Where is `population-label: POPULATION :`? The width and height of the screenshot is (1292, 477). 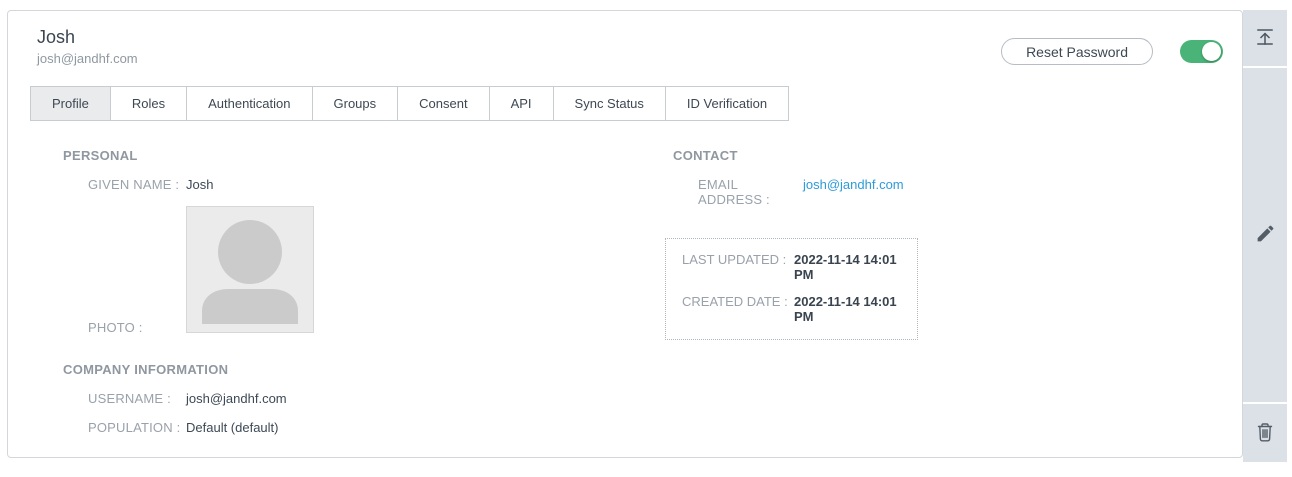
population-label: POPULATION : is located at coordinates (134, 427).